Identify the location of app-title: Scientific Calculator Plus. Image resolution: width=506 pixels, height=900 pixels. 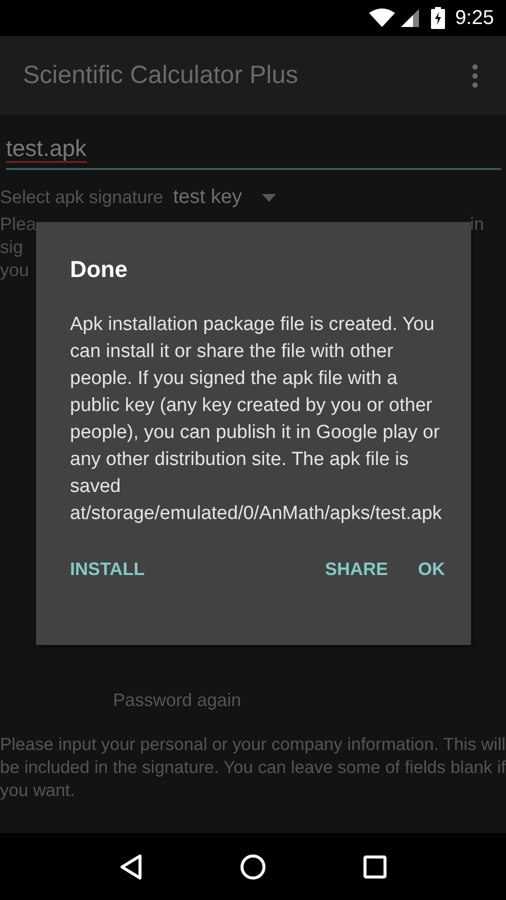
(160, 75).